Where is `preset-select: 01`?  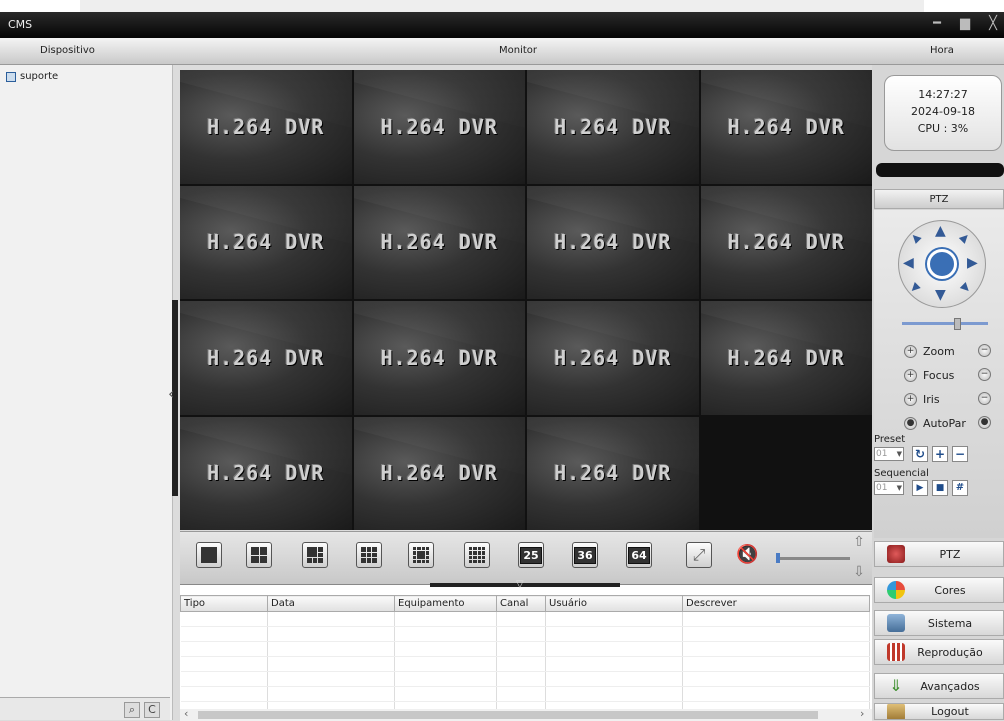 preset-select: 01 is located at coordinates (889, 454).